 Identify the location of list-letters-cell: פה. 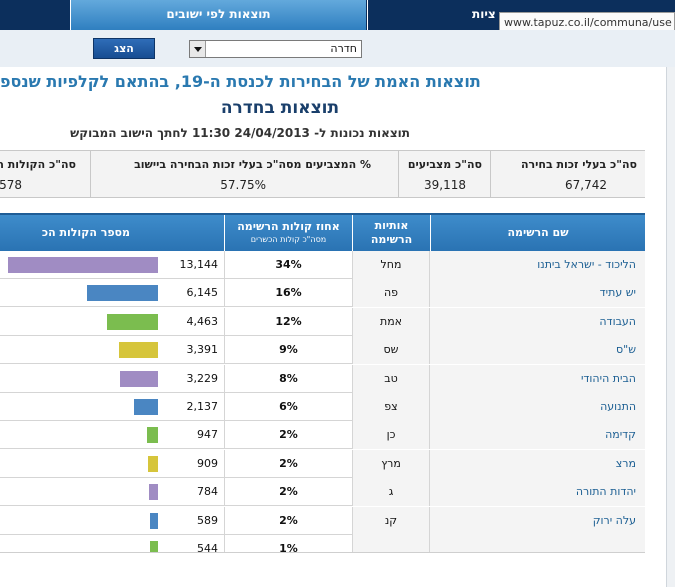
(391, 293).